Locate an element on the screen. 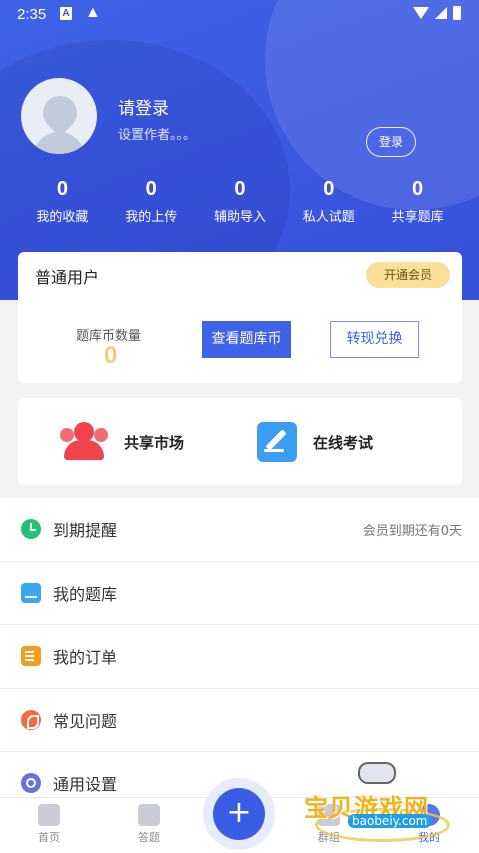  nav-home: 首页 is located at coordinates (49, 824).